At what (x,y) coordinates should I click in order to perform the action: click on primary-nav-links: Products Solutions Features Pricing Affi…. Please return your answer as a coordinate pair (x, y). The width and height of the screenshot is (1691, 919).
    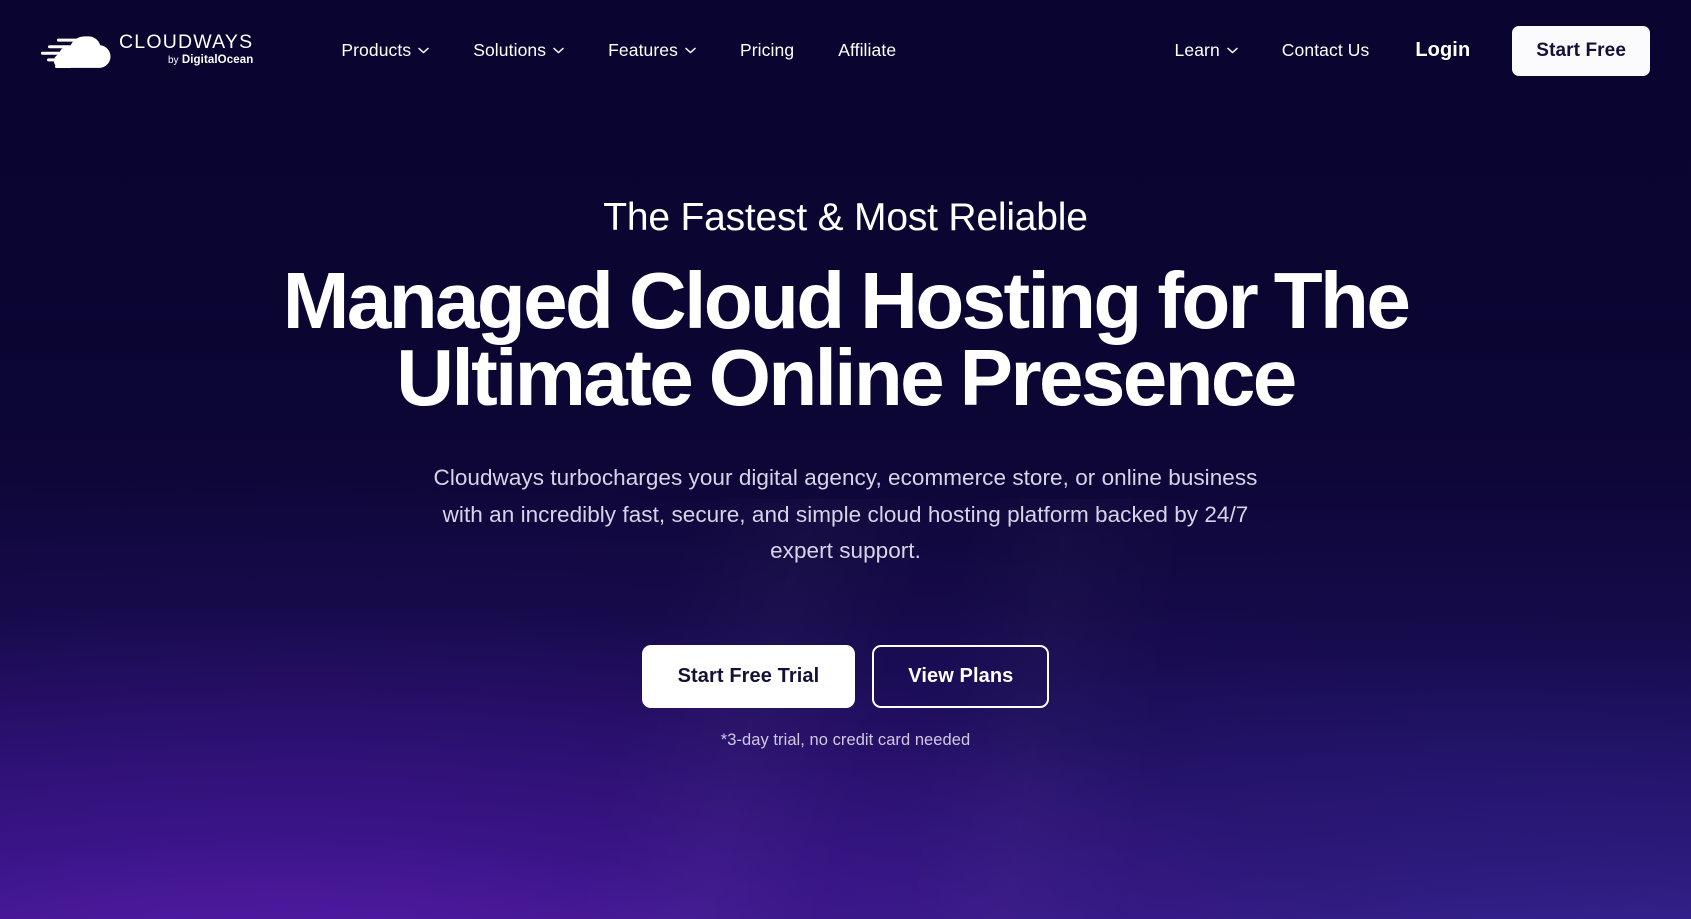
    Looking at the image, I should click on (618, 50).